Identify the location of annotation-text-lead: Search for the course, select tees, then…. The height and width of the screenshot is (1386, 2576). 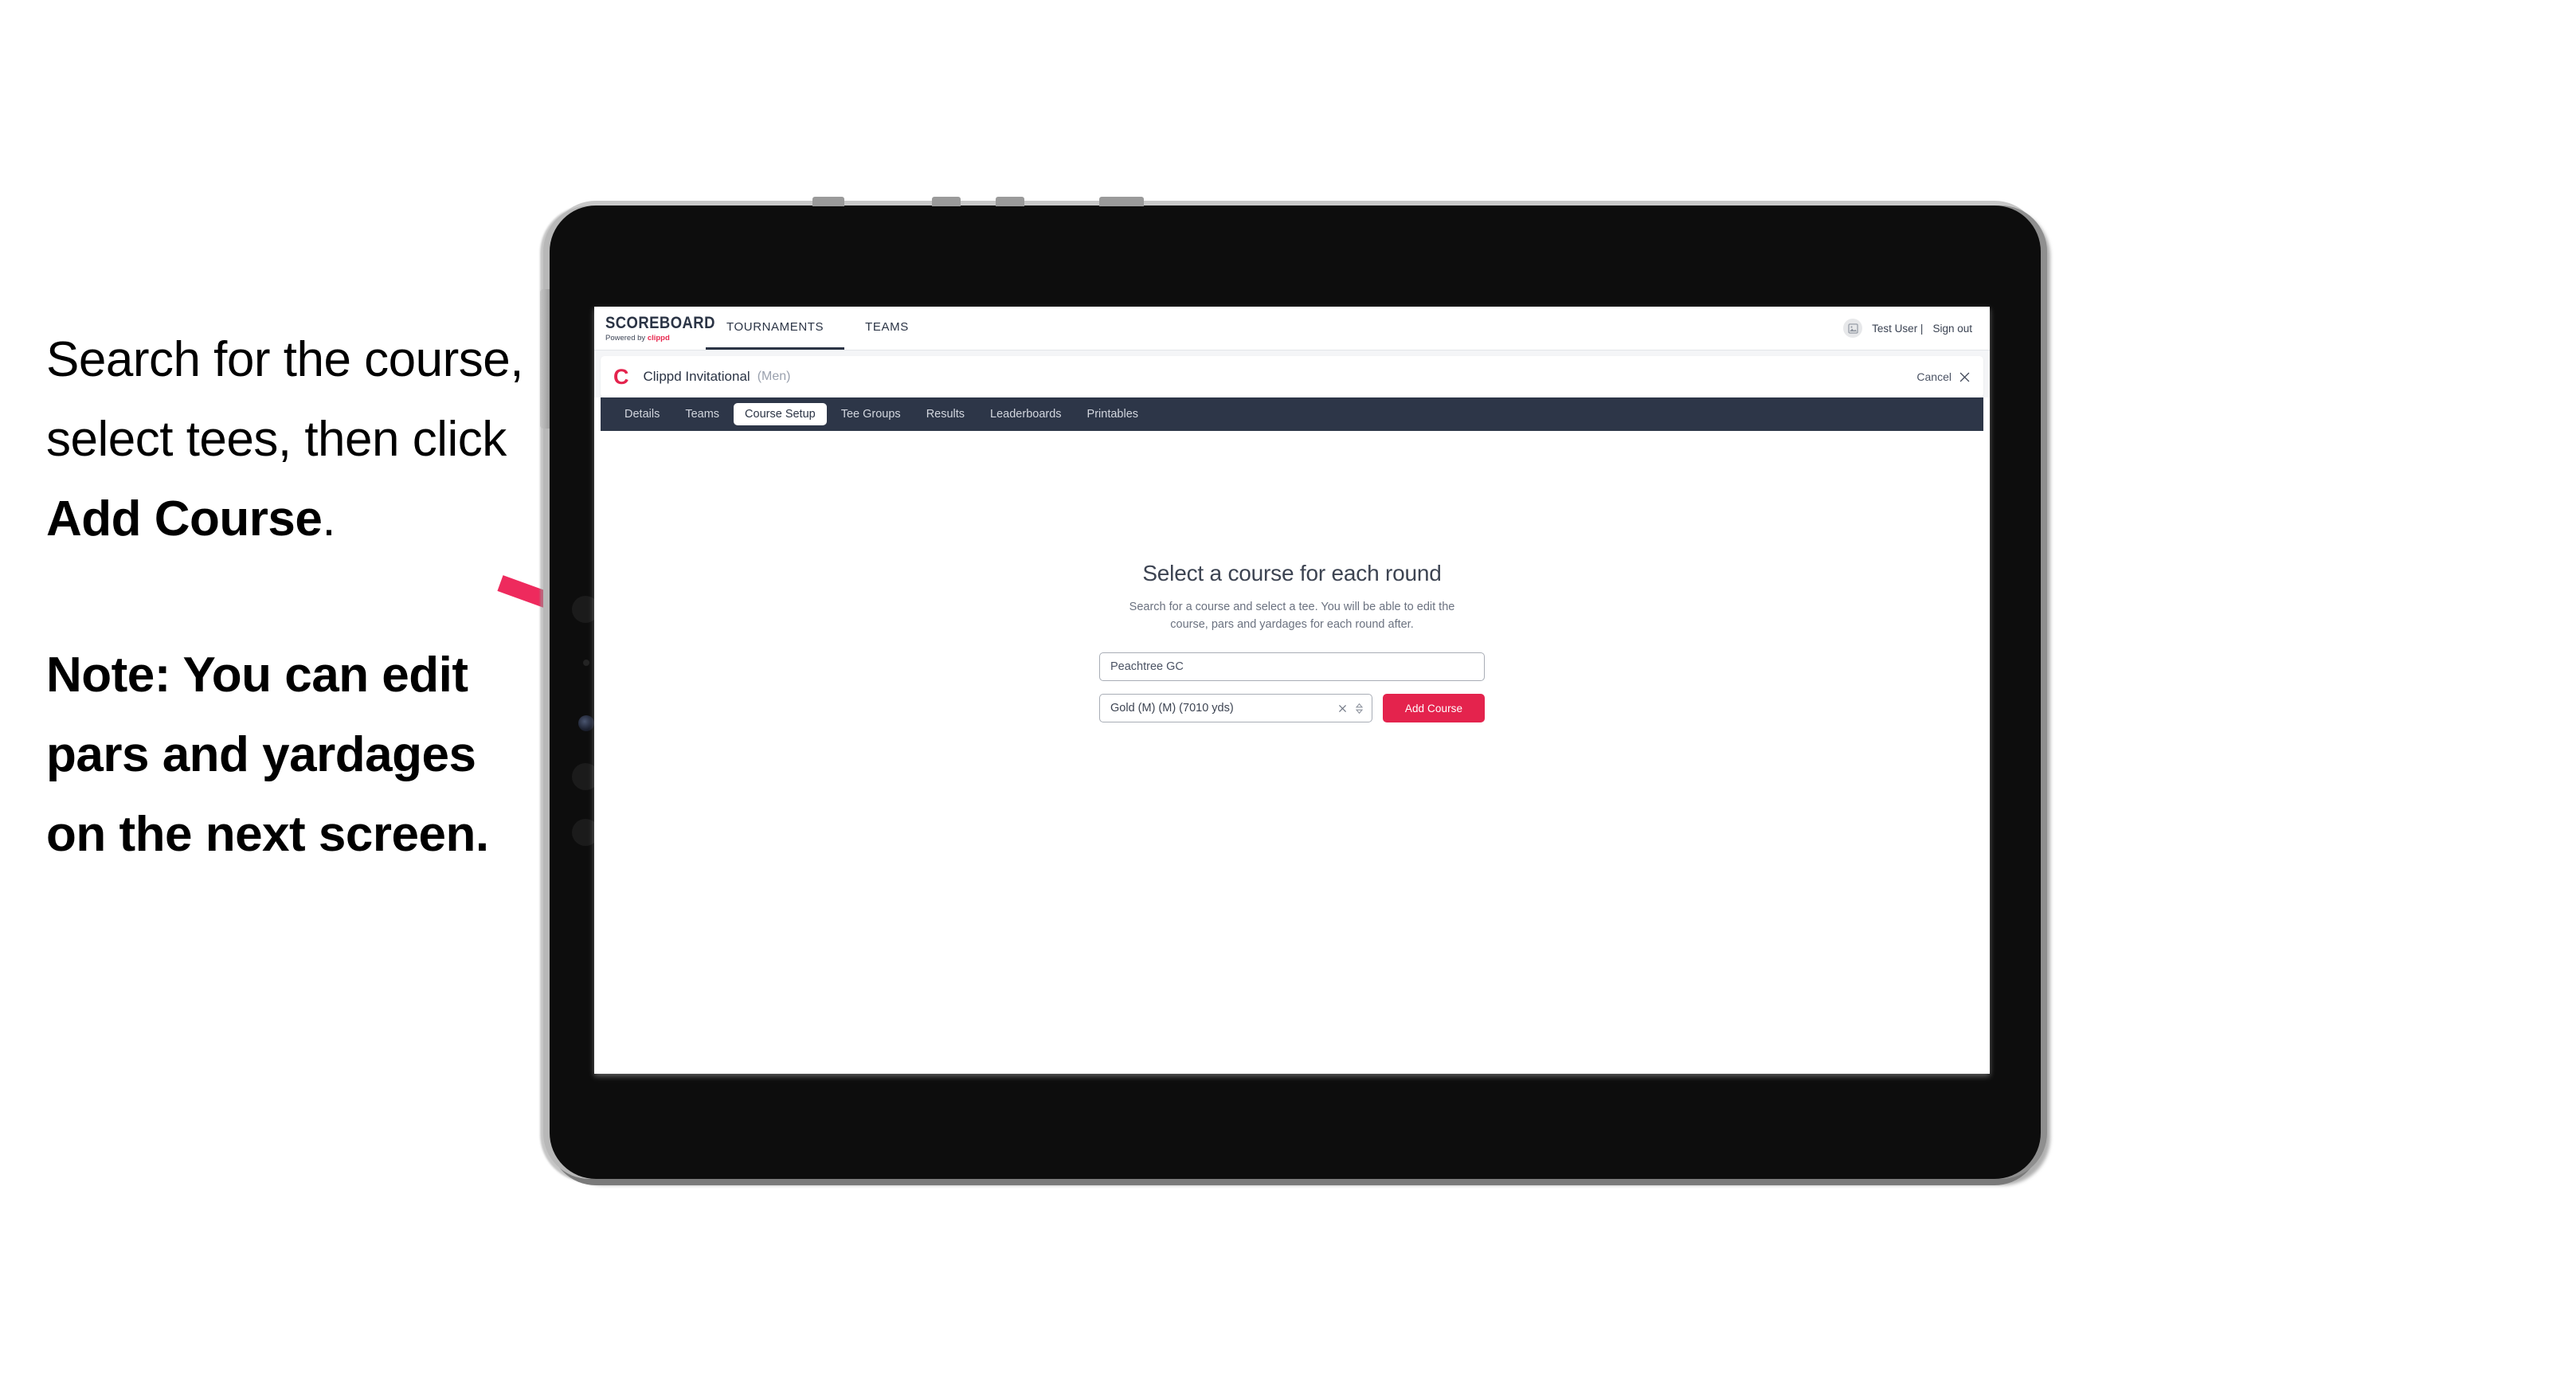
(284, 399).